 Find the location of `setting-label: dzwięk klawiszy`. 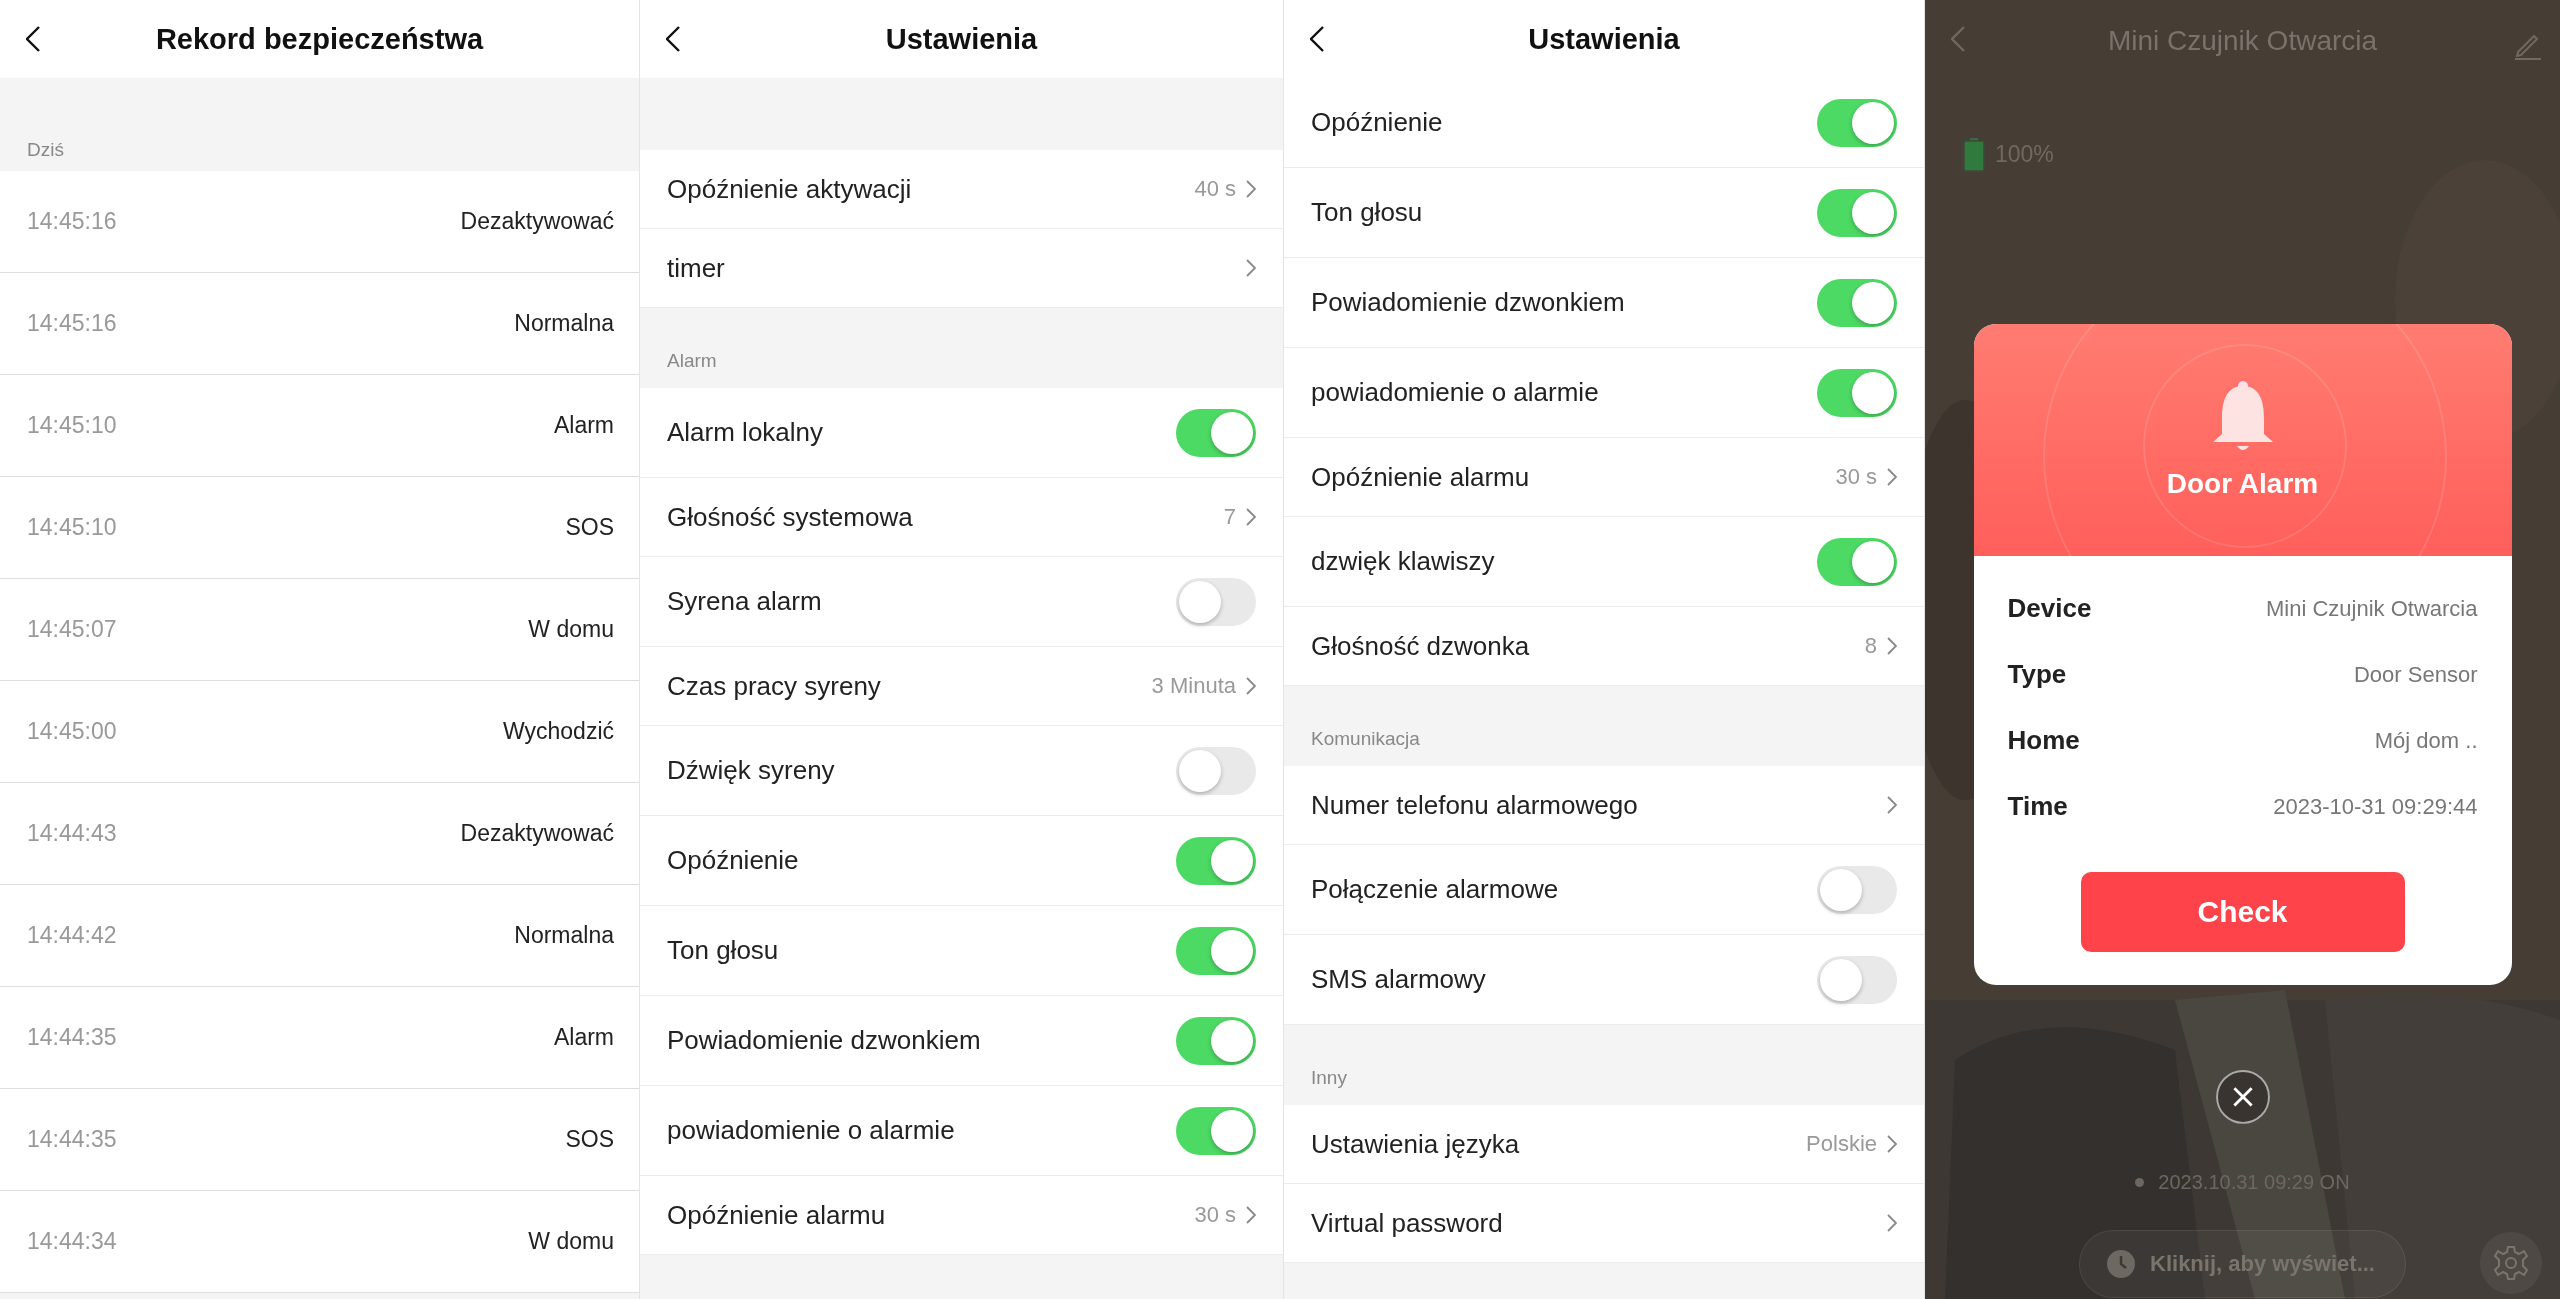

setting-label: dzwięk klawiszy is located at coordinates (1403, 561).